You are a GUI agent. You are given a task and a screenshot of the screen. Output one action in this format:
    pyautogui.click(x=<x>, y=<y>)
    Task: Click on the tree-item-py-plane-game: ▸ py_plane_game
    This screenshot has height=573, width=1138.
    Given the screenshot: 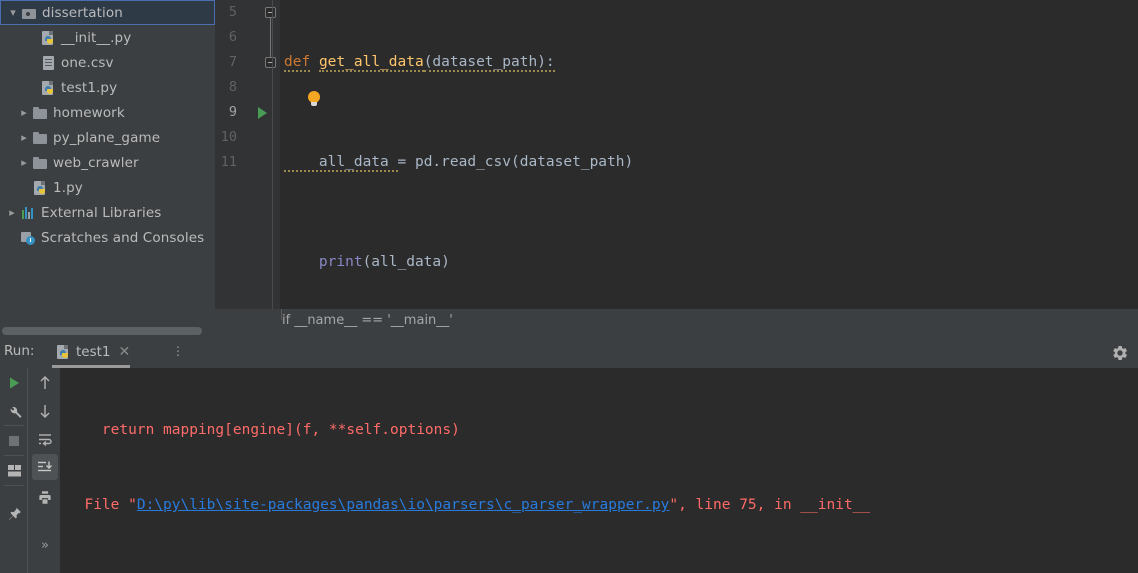 What is the action you would take?
    pyautogui.click(x=107, y=137)
    